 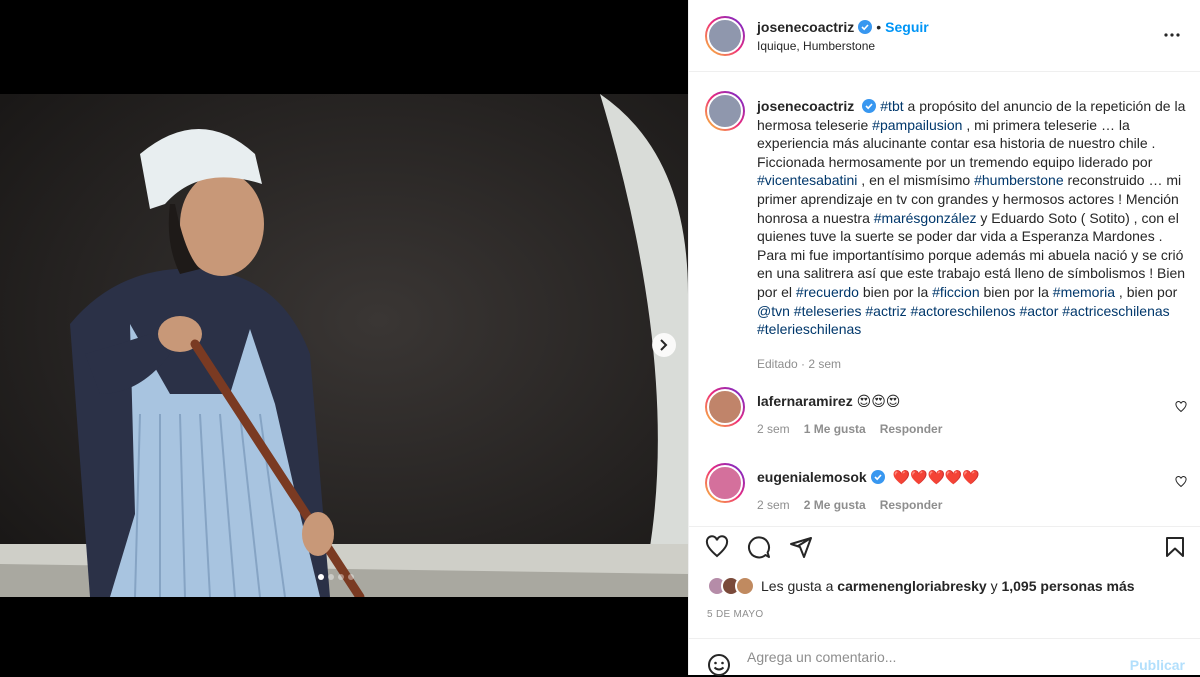 What do you see at coordinates (336, 577) in the screenshot?
I see `carousel-dots` at bounding box center [336, 577].